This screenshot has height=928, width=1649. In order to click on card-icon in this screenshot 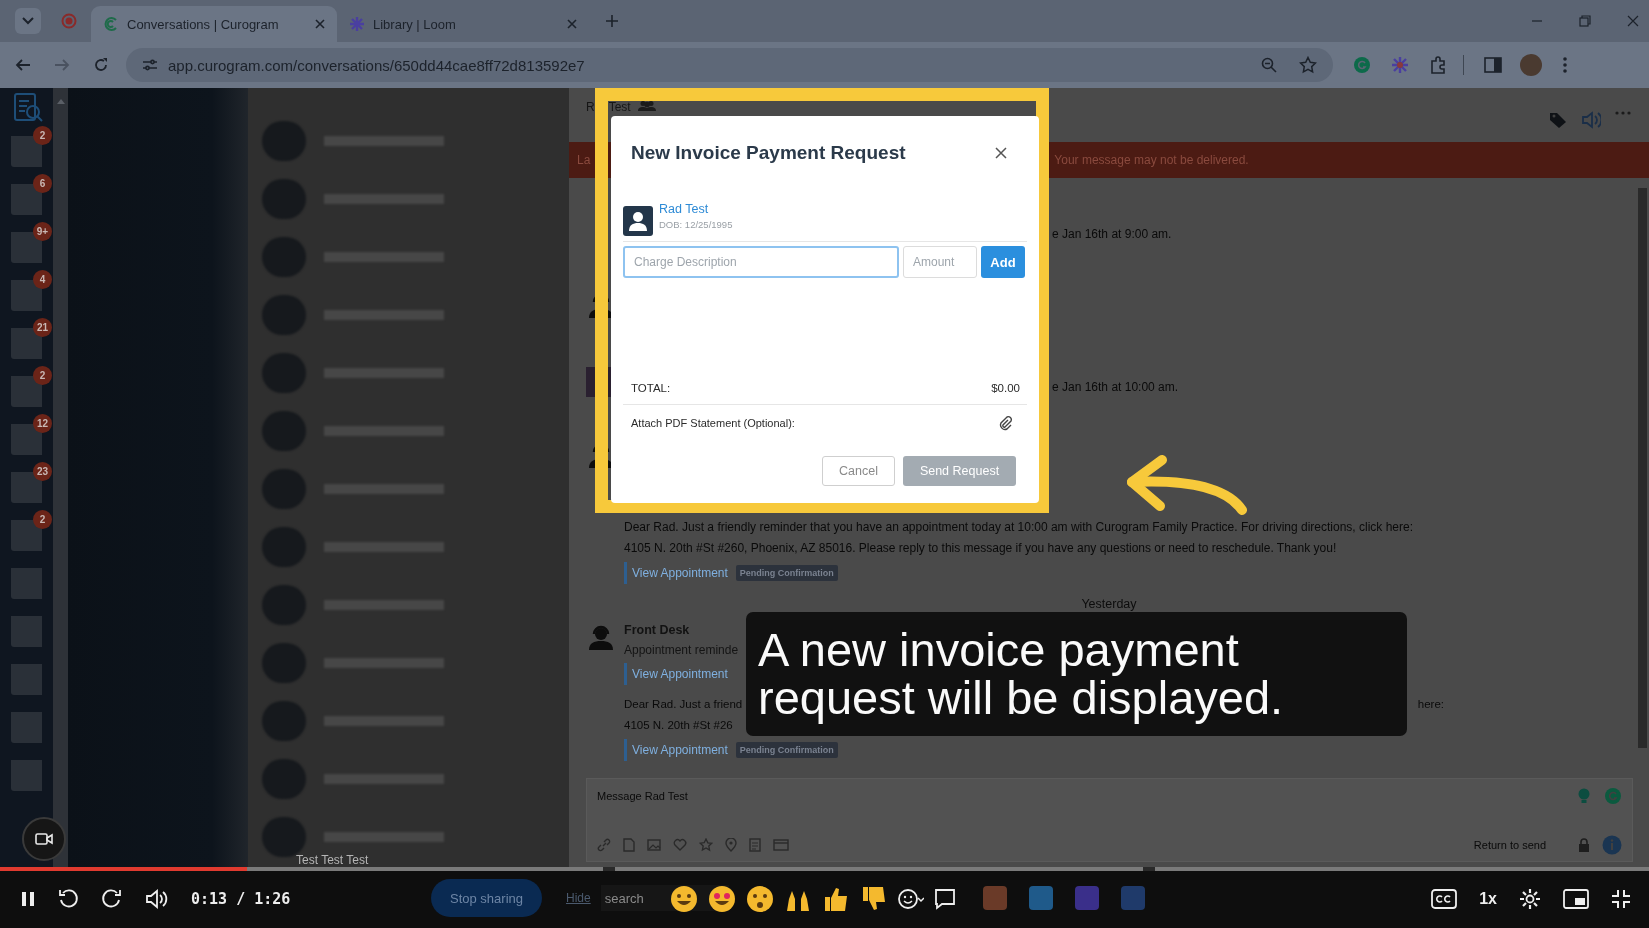, I will do `click(781, 845)`.